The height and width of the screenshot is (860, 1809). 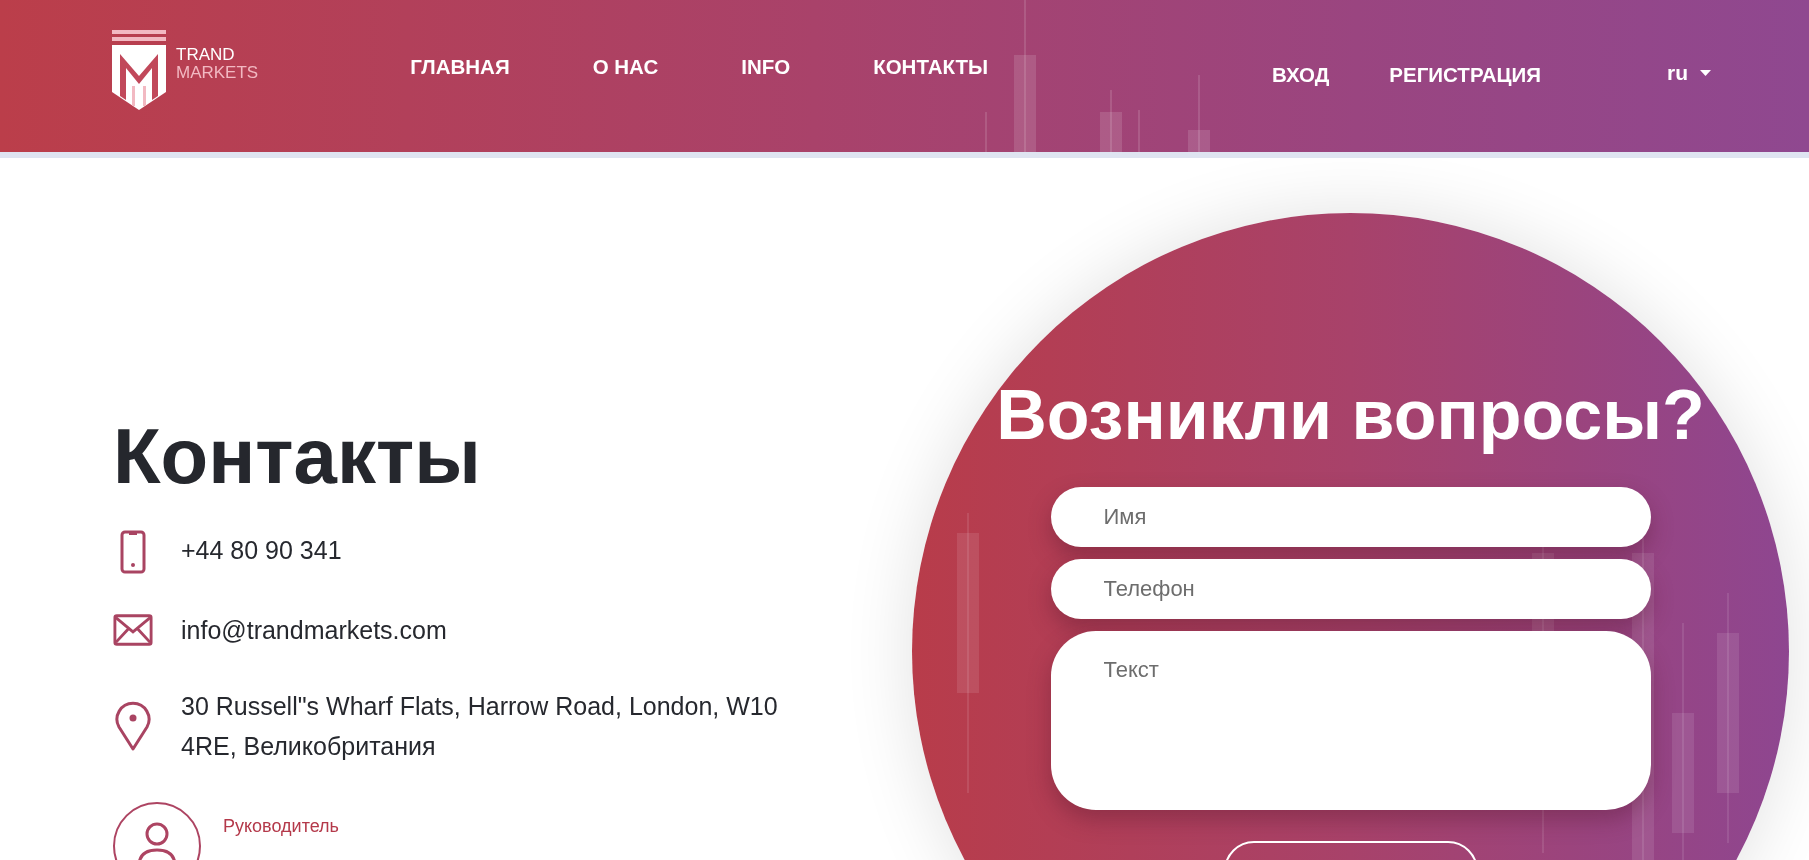 I want to click on nav-link: КОНТАКТЫ, so click(x=931, y=67).